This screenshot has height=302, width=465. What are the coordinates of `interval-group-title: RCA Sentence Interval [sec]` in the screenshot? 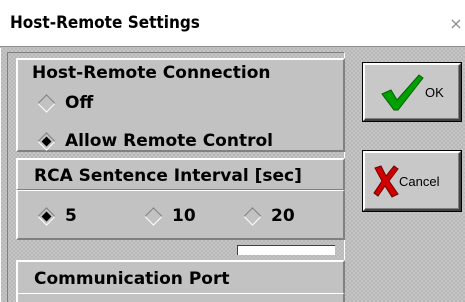 It's located at (180, 174).